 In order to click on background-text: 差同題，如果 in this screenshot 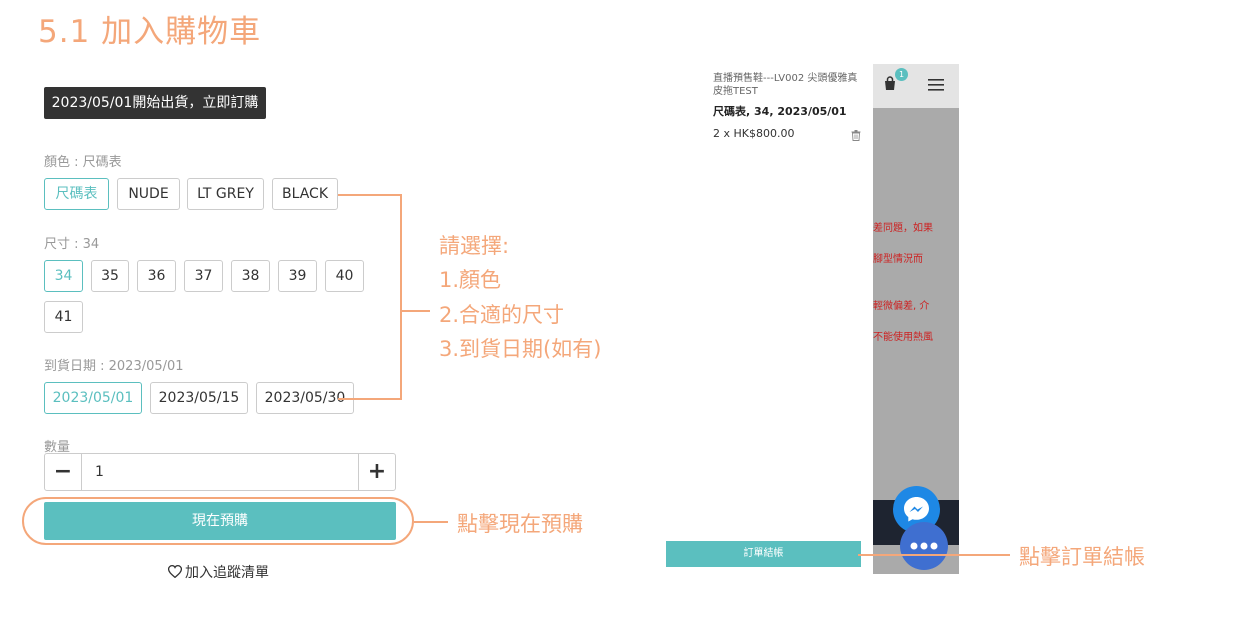, I will do `click(903, 228)`.